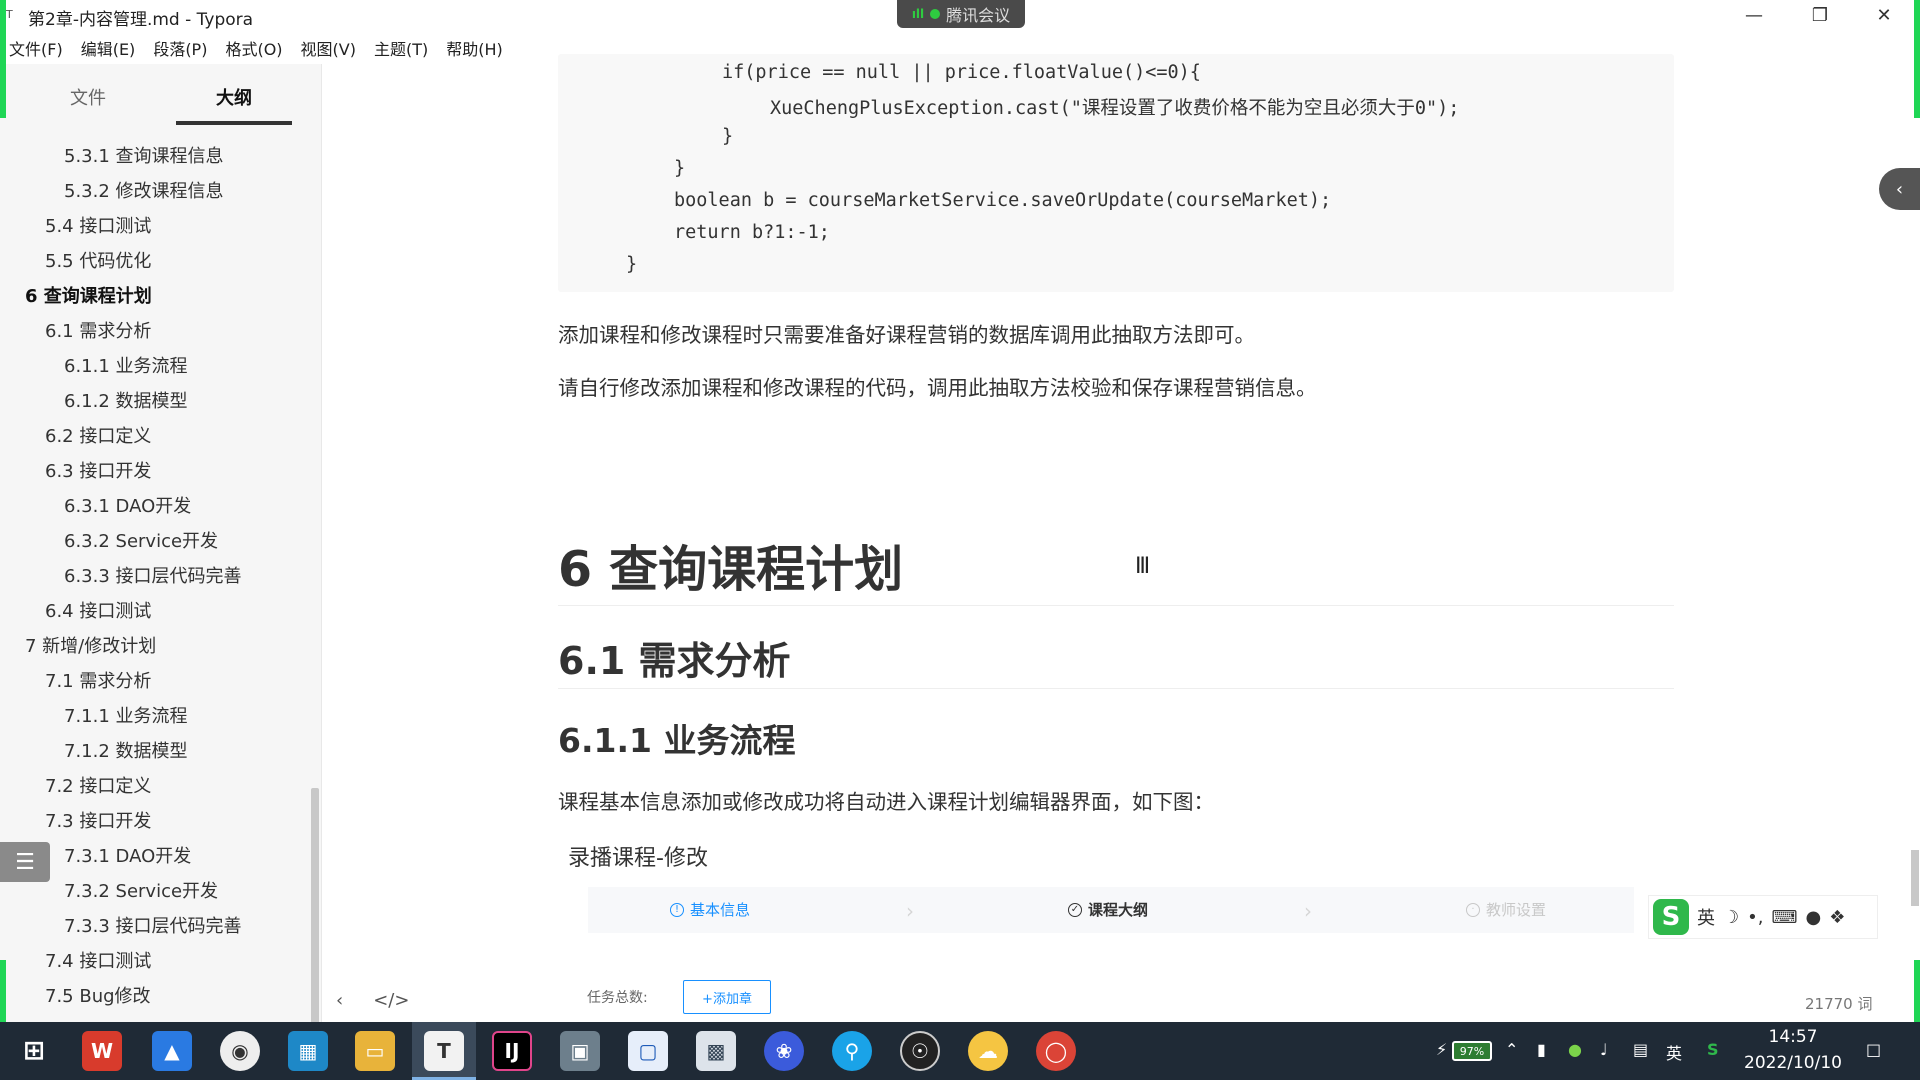  Describe the element at coordinates (98, 820) in the screenshot. I see `outline-item: 7.3 接口开发` at that location.